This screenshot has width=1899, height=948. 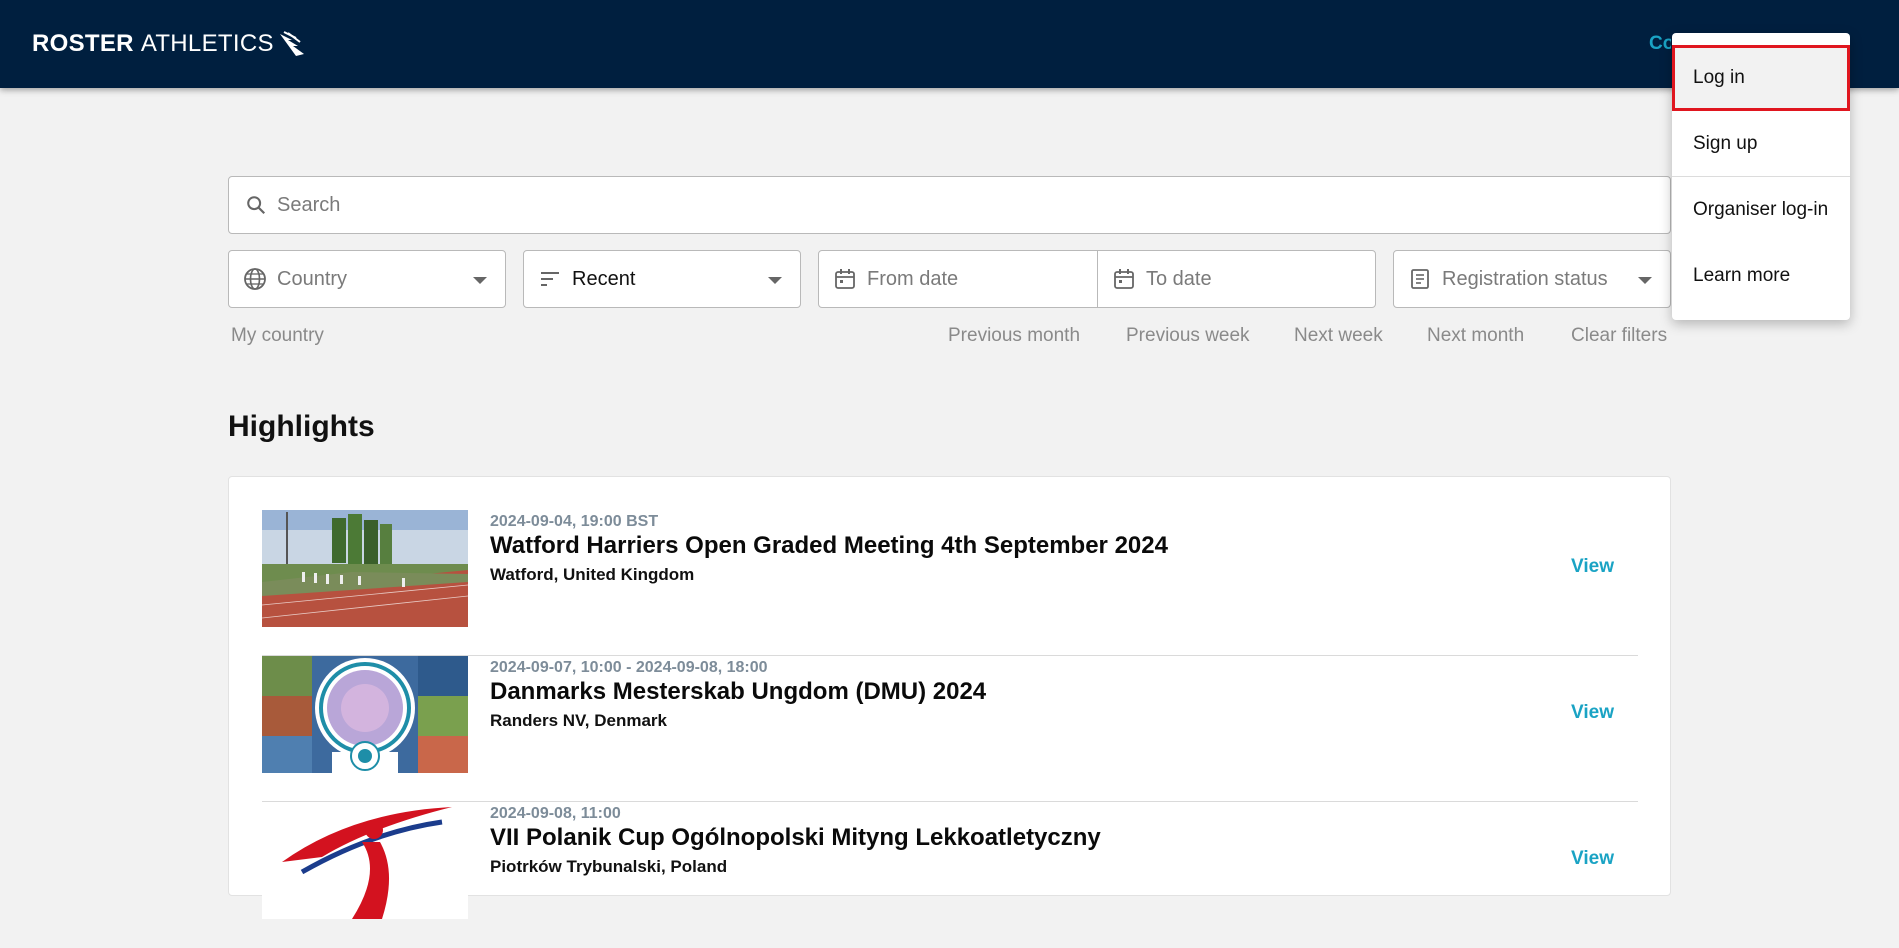 I want to click on roster-athletics-logo: ROSTER ATHLETICS, so click(x=170, y=44).